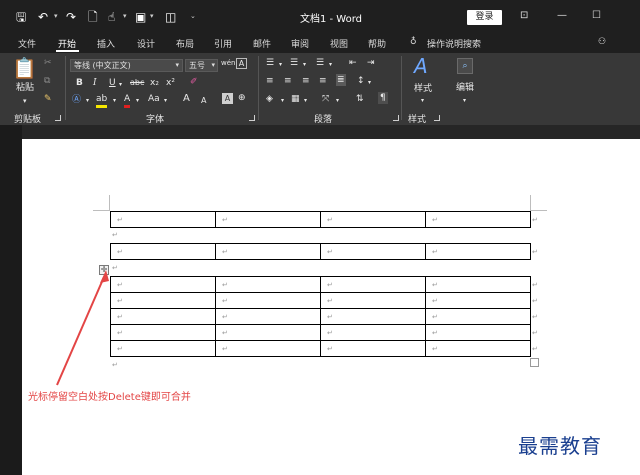  Describe the element at coordinates (104, 276) in the screenshot. I see `arrow-head` at that location.